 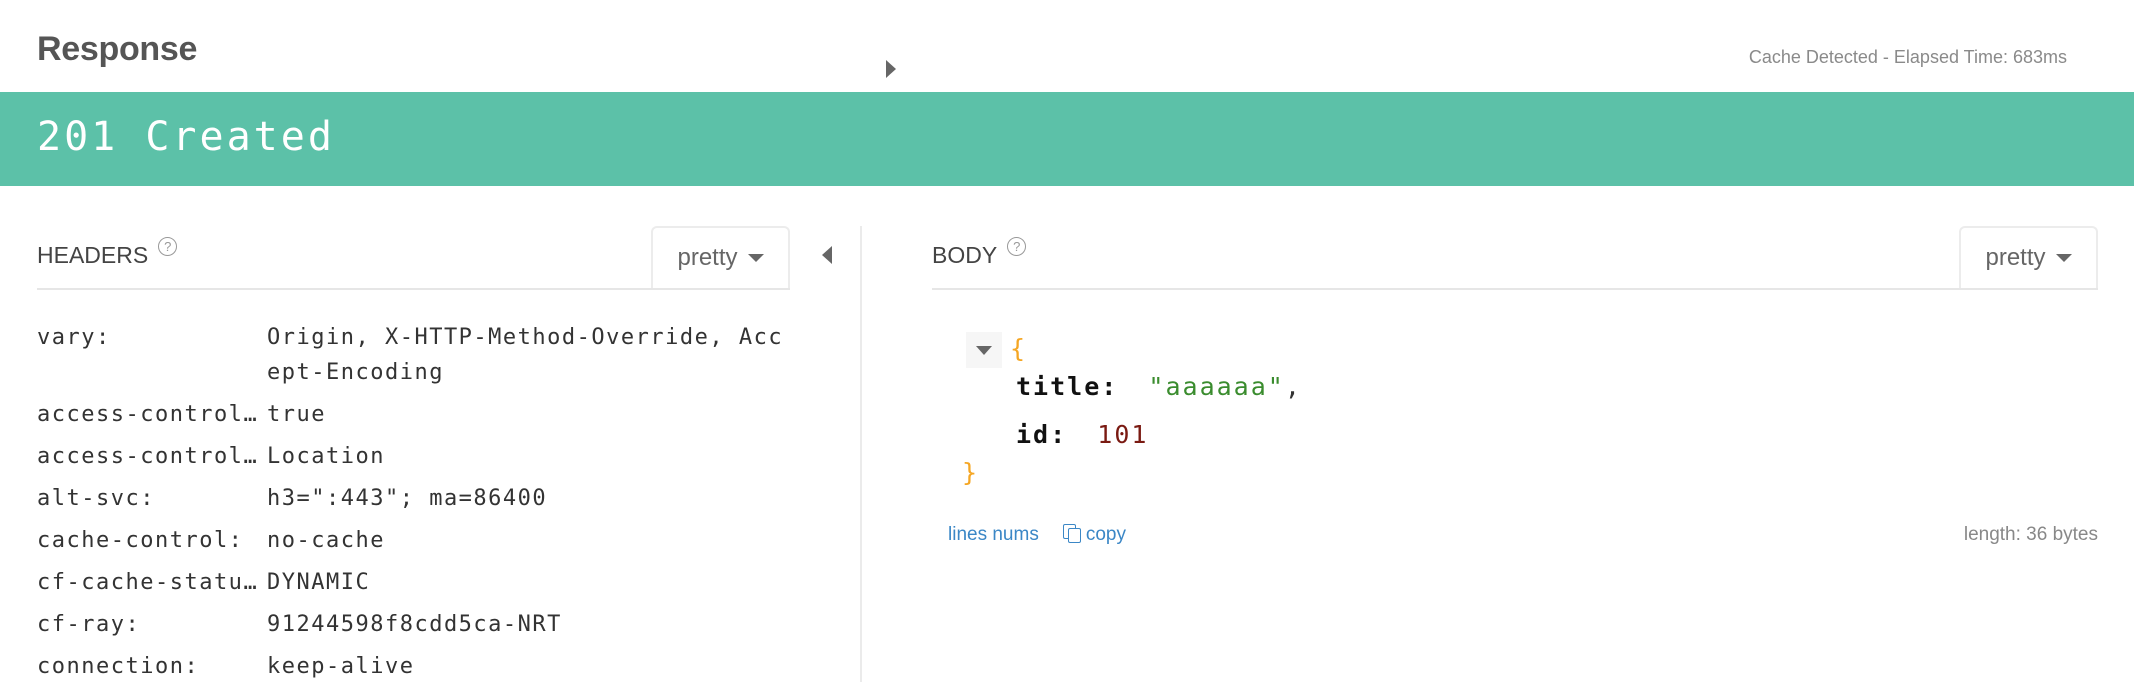 What do you see at coordinates (1515, 289) in the screenshot?
I see `body-divider` at bounding box center [1515, 289].